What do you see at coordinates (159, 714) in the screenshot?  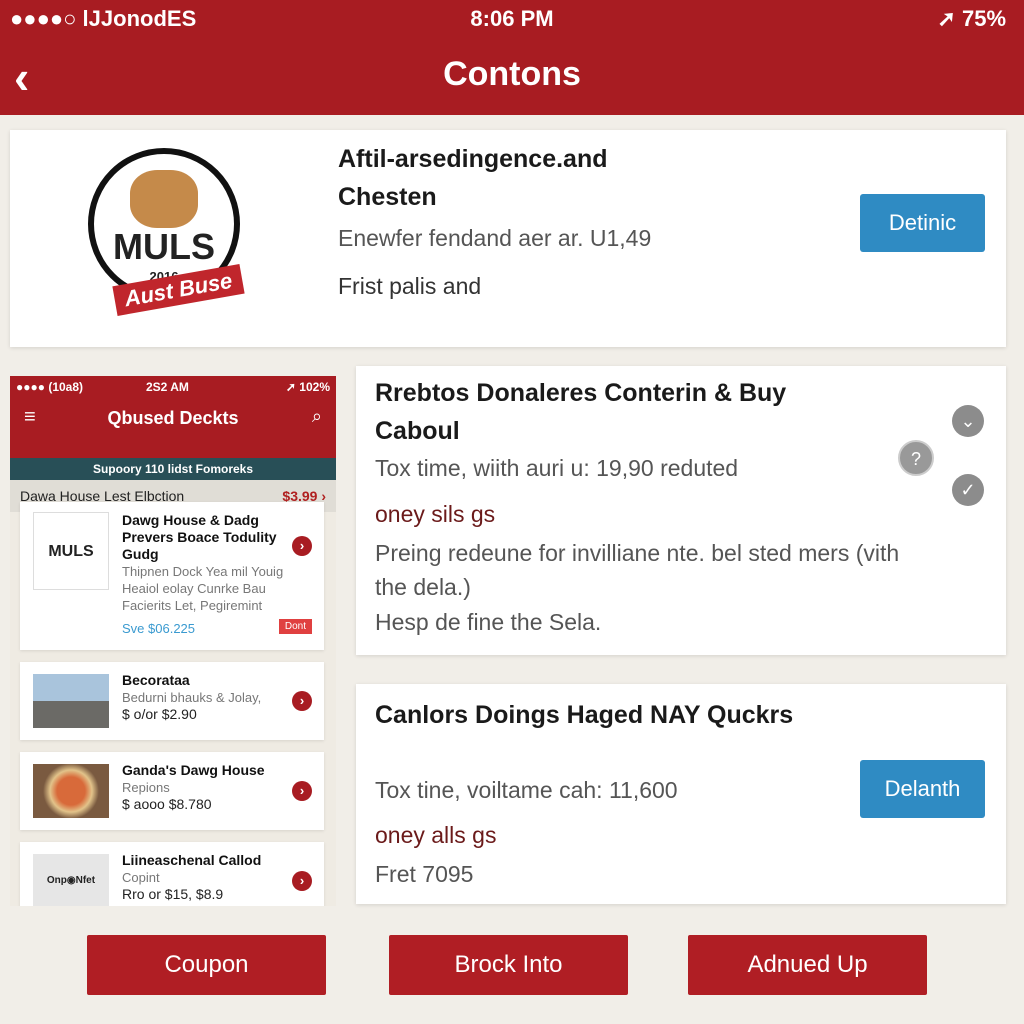 I see `item-price: $ o/or $2.90` at bounding box center [159, 714].